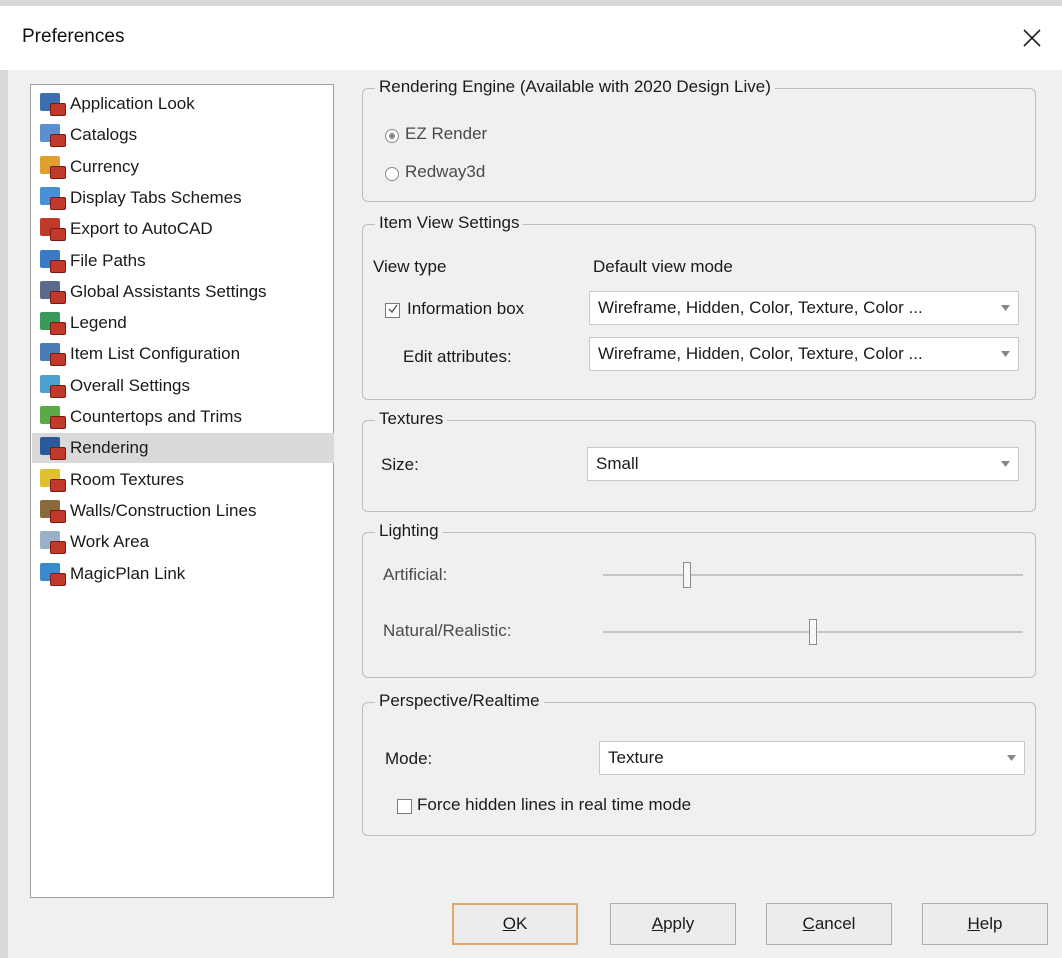  I want to click on sidebar-item-room-textures: Room Textures, so click(183, 480).